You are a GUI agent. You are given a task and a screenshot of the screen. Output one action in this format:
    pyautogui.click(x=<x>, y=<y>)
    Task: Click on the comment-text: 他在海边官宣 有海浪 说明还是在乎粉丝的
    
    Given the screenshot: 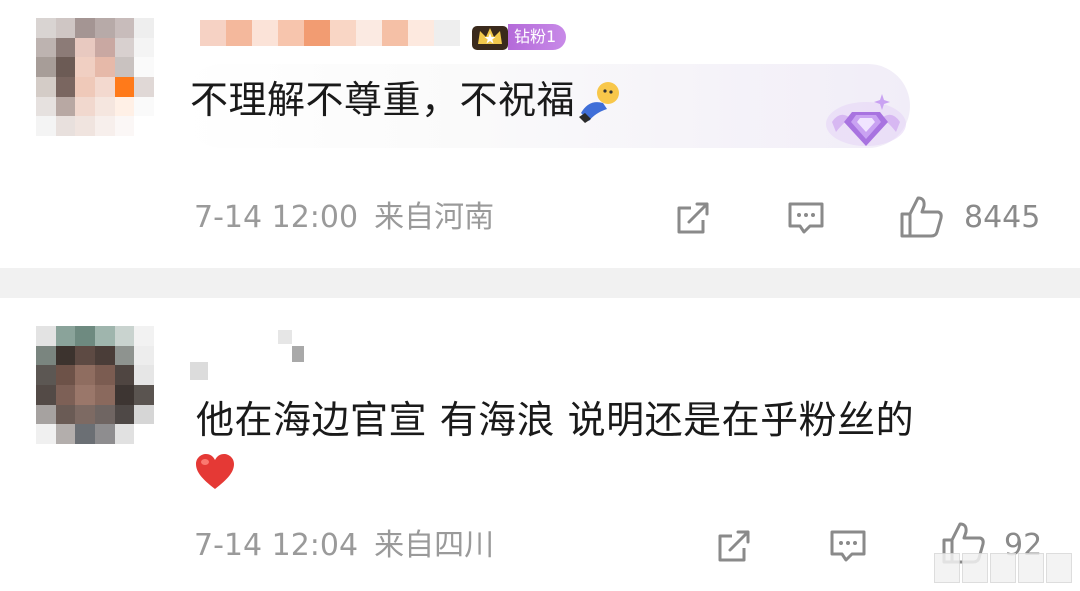 What is the action you would take?
    pyautogui.click(x=626, y=420)
    